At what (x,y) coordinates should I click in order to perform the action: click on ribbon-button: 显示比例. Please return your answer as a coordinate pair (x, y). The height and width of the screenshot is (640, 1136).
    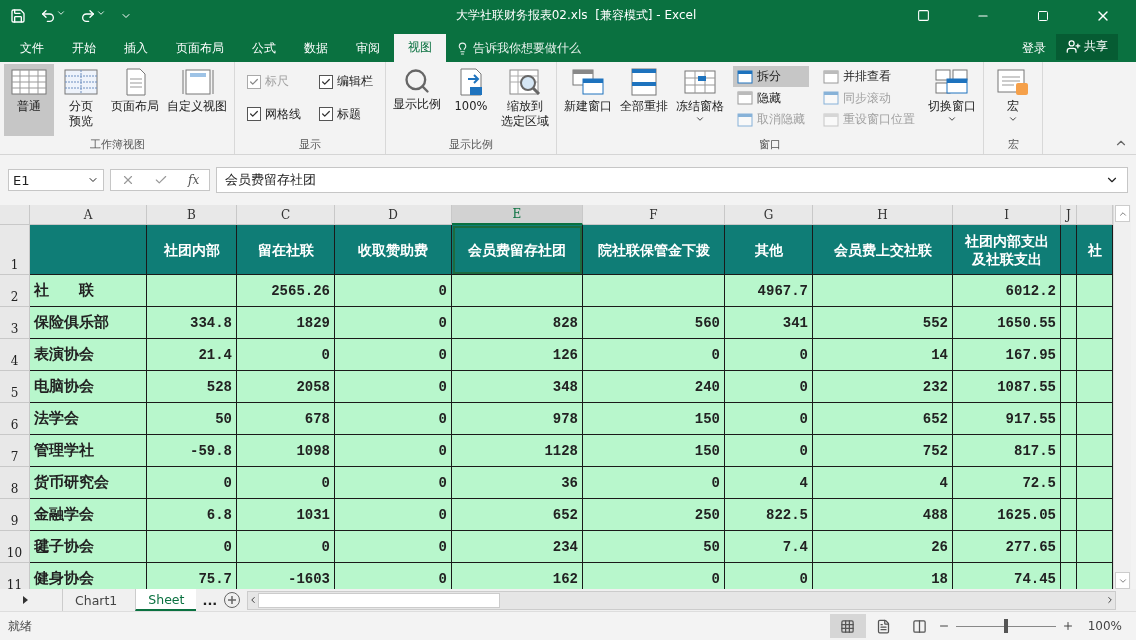
    Looking at the image, I should click on (417, 100).